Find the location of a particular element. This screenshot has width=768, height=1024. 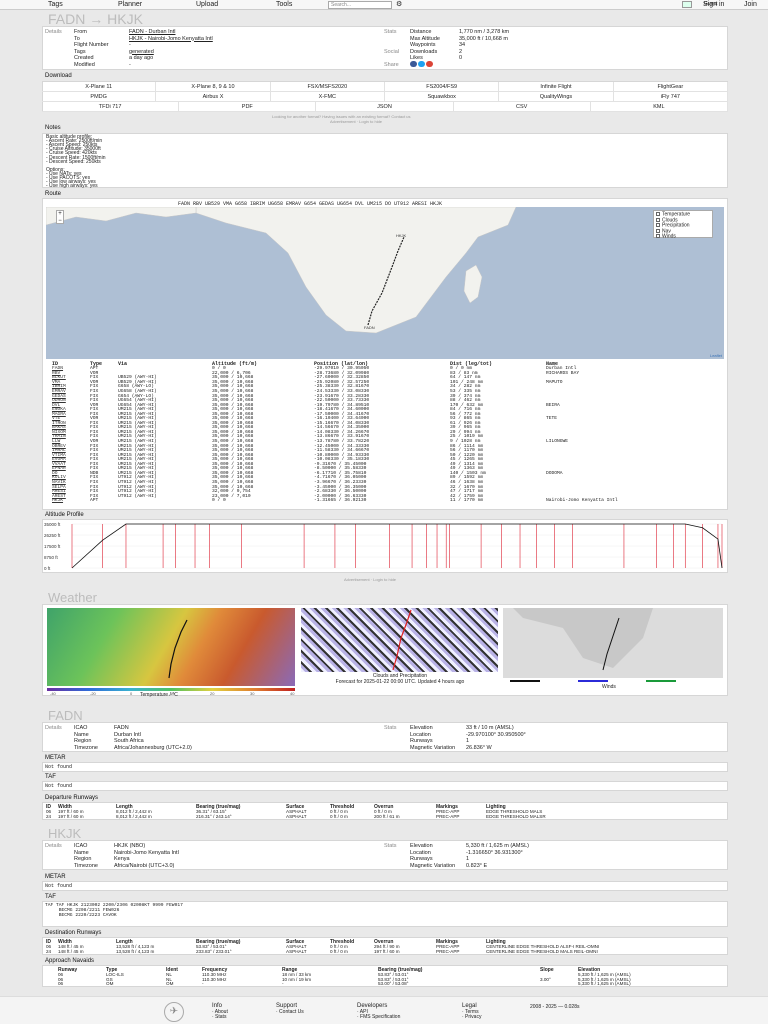

hkjk-stats-value: 0.823° E is located at coordinates (477, 865).